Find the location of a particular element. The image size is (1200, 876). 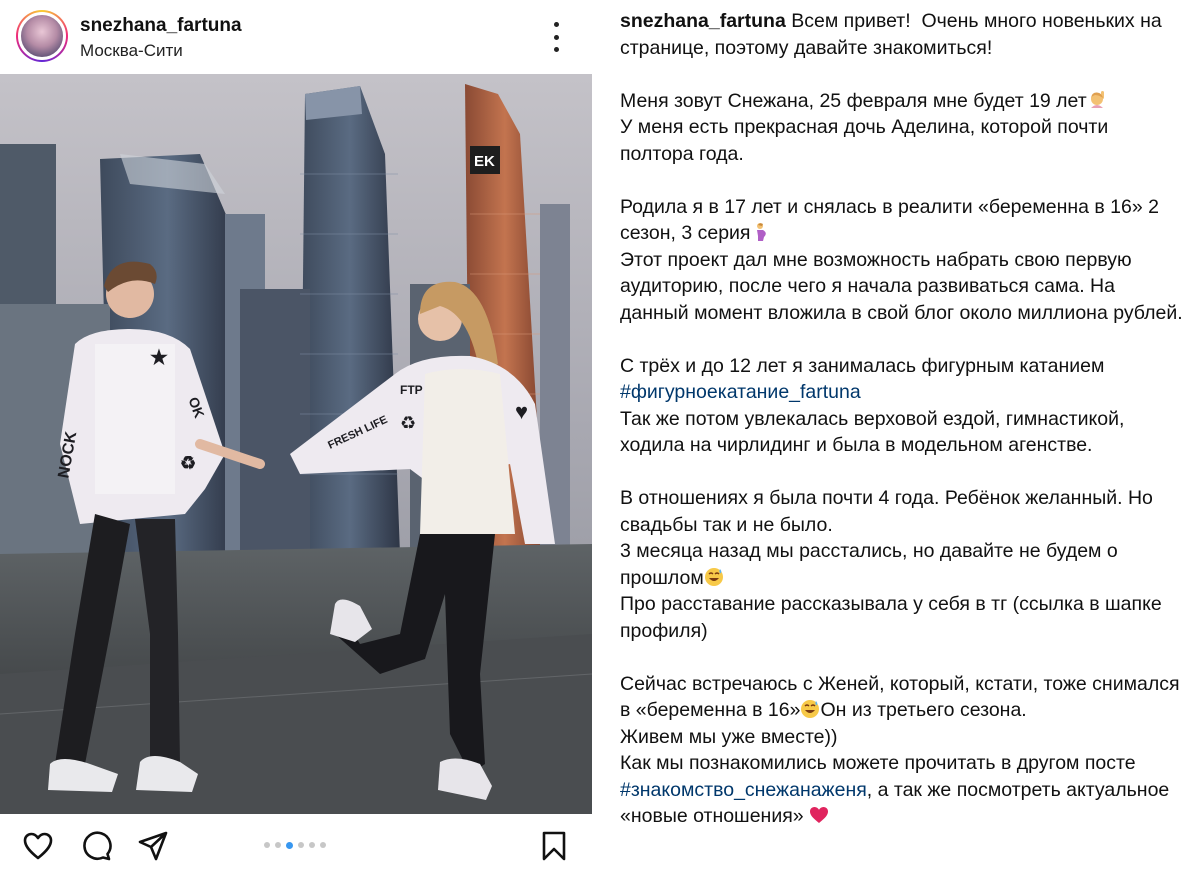

caption-line: Живем мы уже вместе)) is located at coordinates (729, 736).